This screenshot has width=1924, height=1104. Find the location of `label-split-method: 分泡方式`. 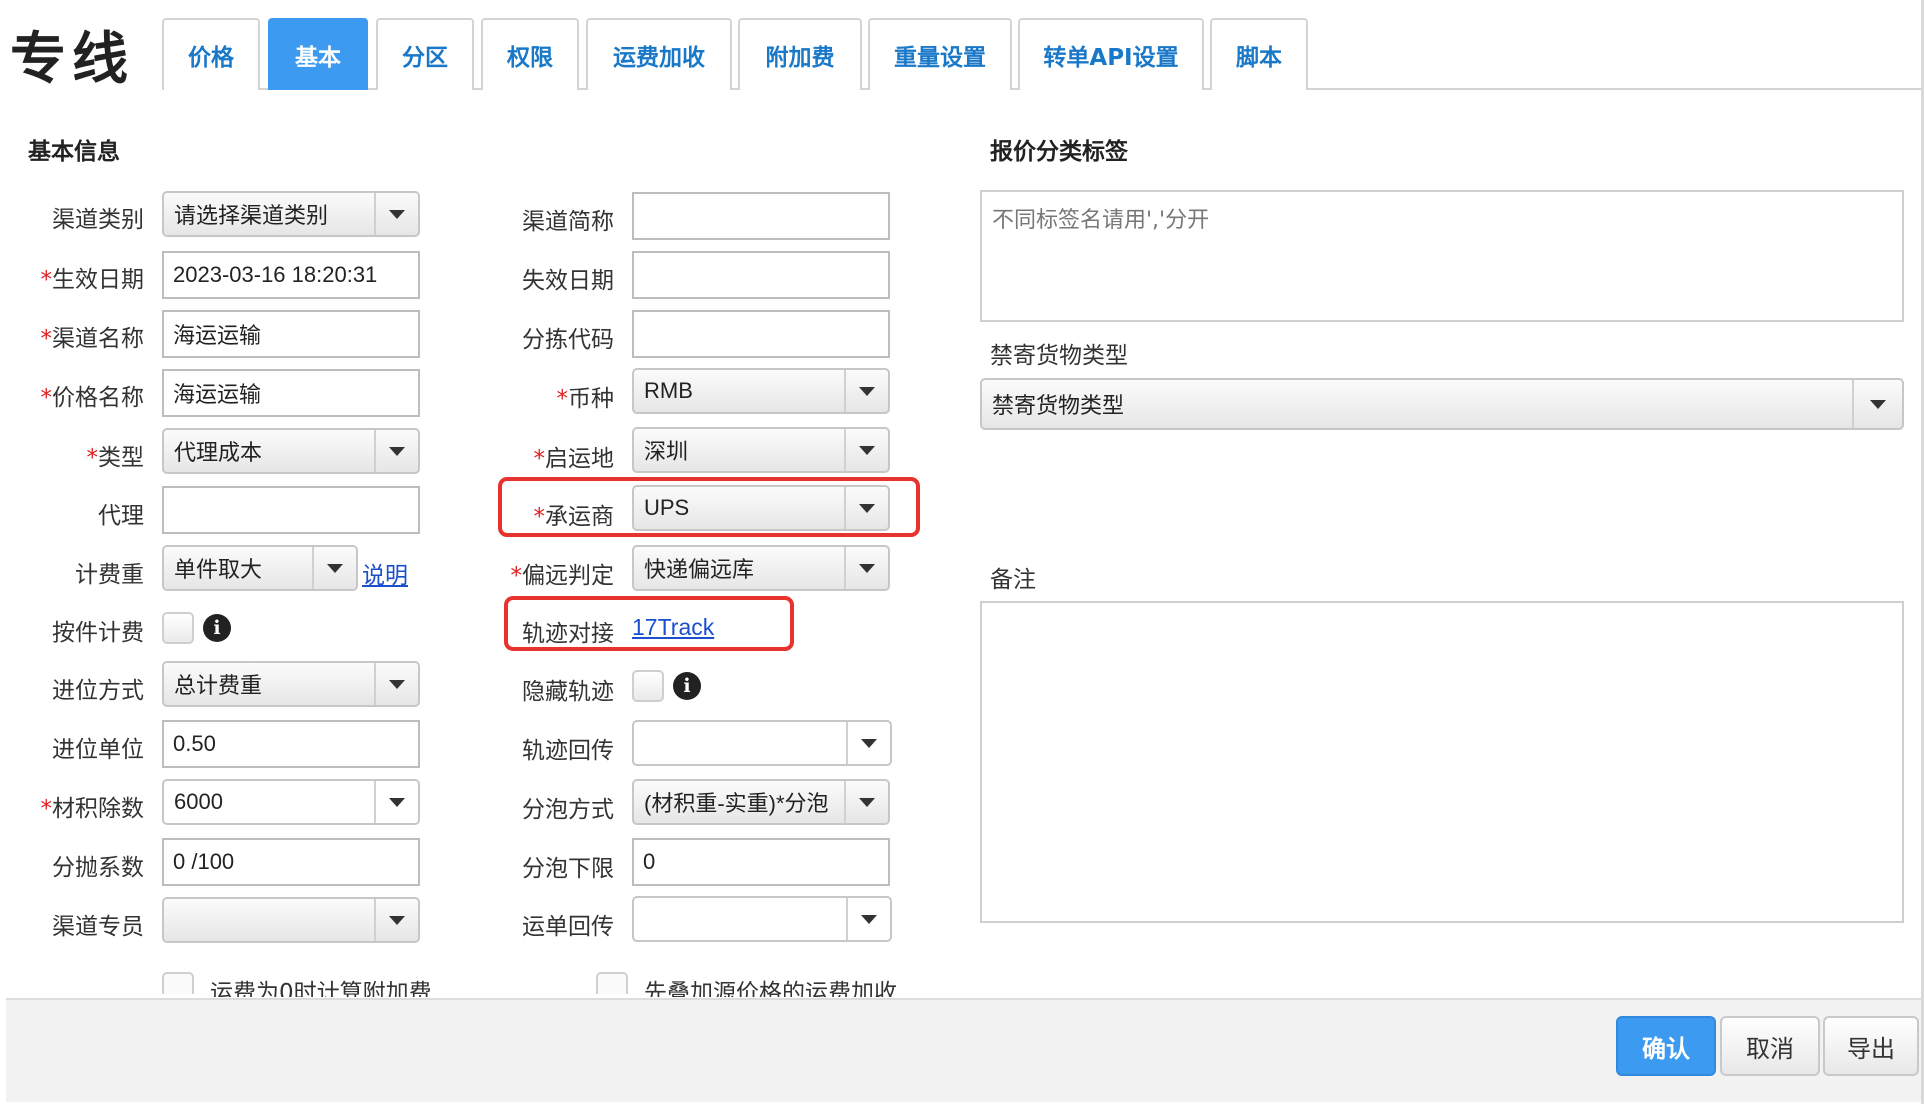

label-split-method: 分泡方式 is located at coordinates (568, 810).